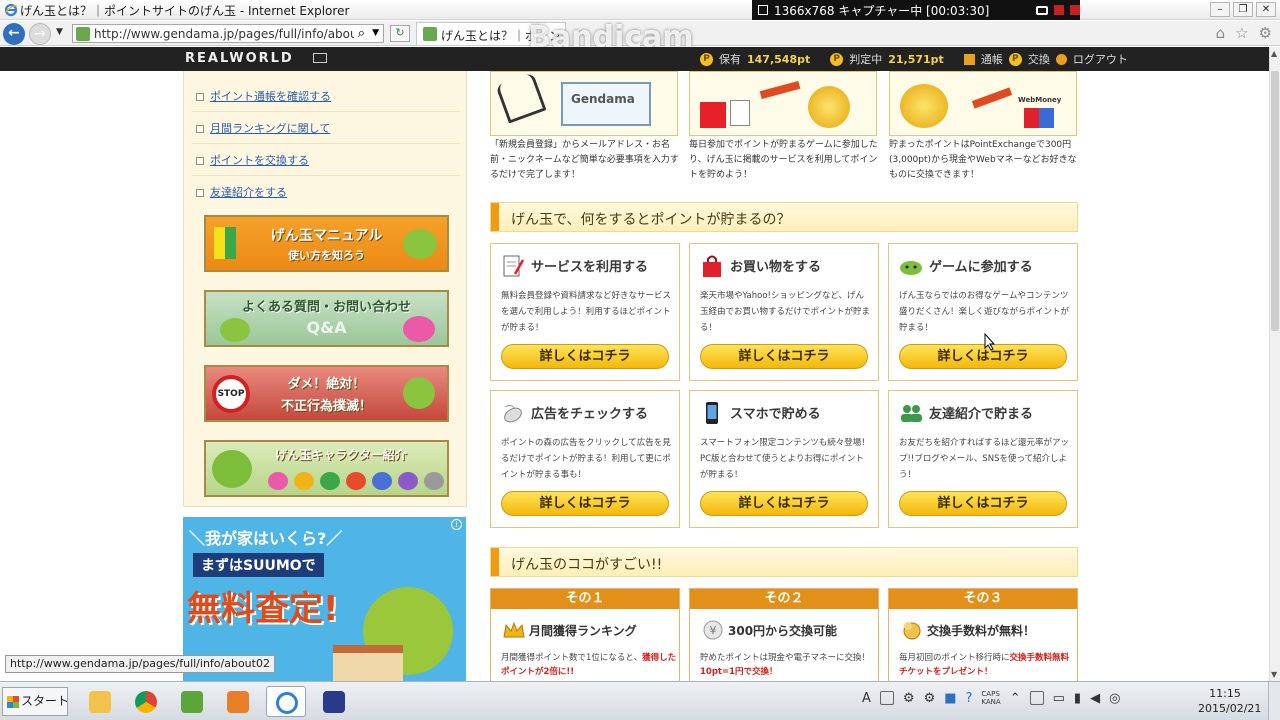 The image size is (1280, 720). Describe the element at coordinates (1077, 698) in the screenshot. I see `tray-signal-icon: ▮` at that location.